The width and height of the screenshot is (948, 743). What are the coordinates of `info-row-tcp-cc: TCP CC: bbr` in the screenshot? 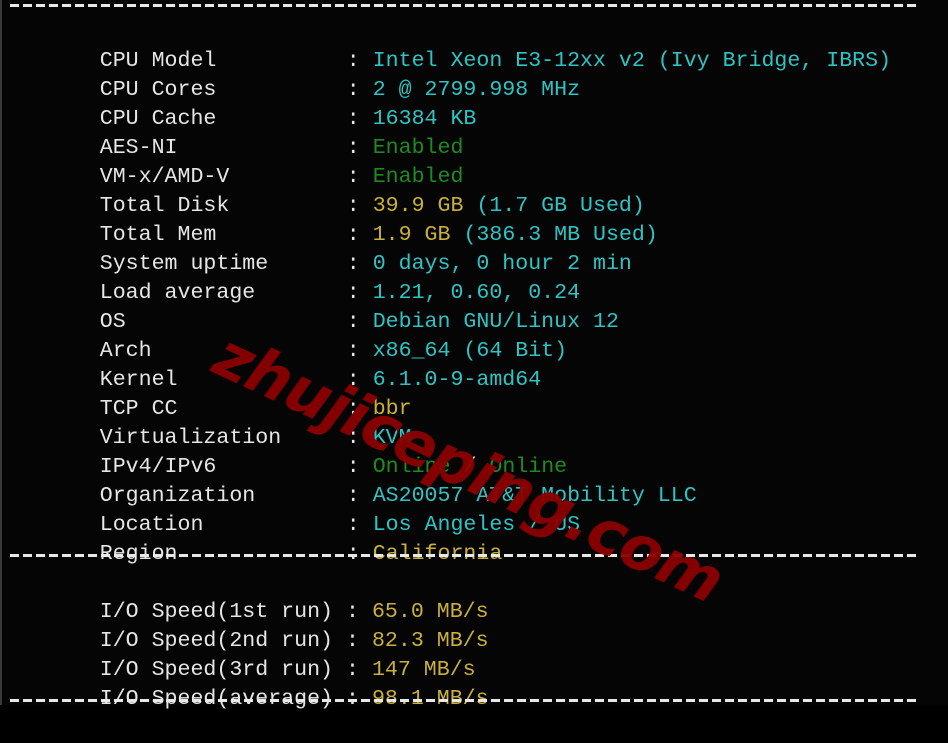 It's located at (217, 393).